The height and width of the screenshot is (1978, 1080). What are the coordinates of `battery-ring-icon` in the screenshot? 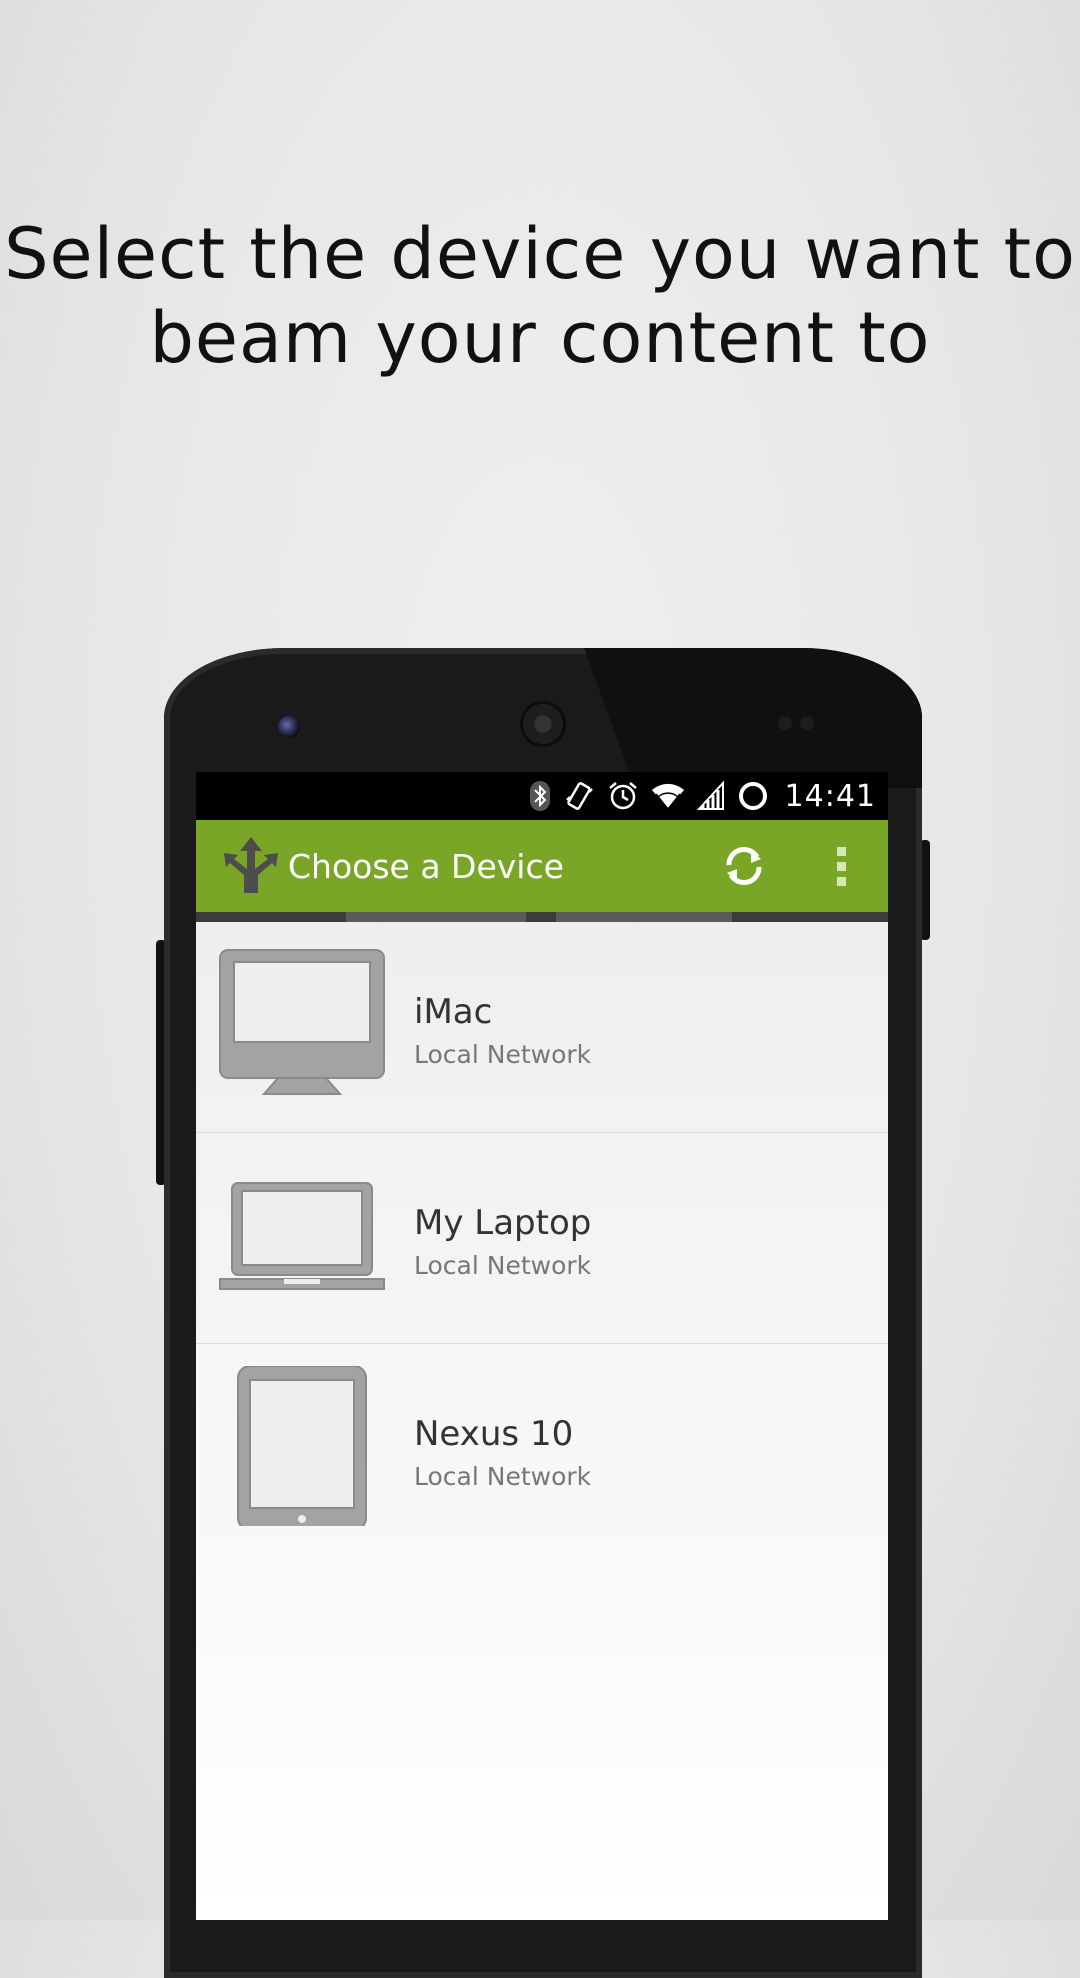 It's located at (753, 796).